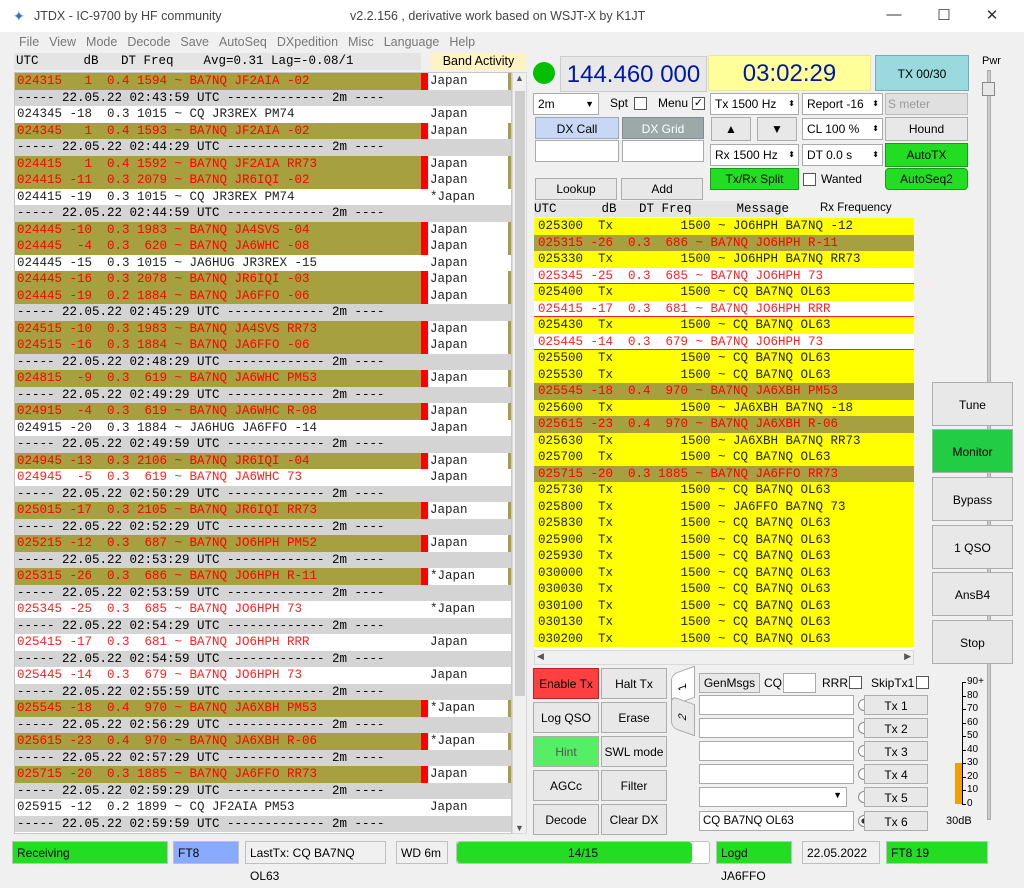 The height and width of the screenshot is (888, 1024). Describe the element at coordinates (724, 424) in the screenshot. I see `rx-decode-row: 025615 -23 0.4 970 ~ BA7NQ JA6XBH R-06` at that location.